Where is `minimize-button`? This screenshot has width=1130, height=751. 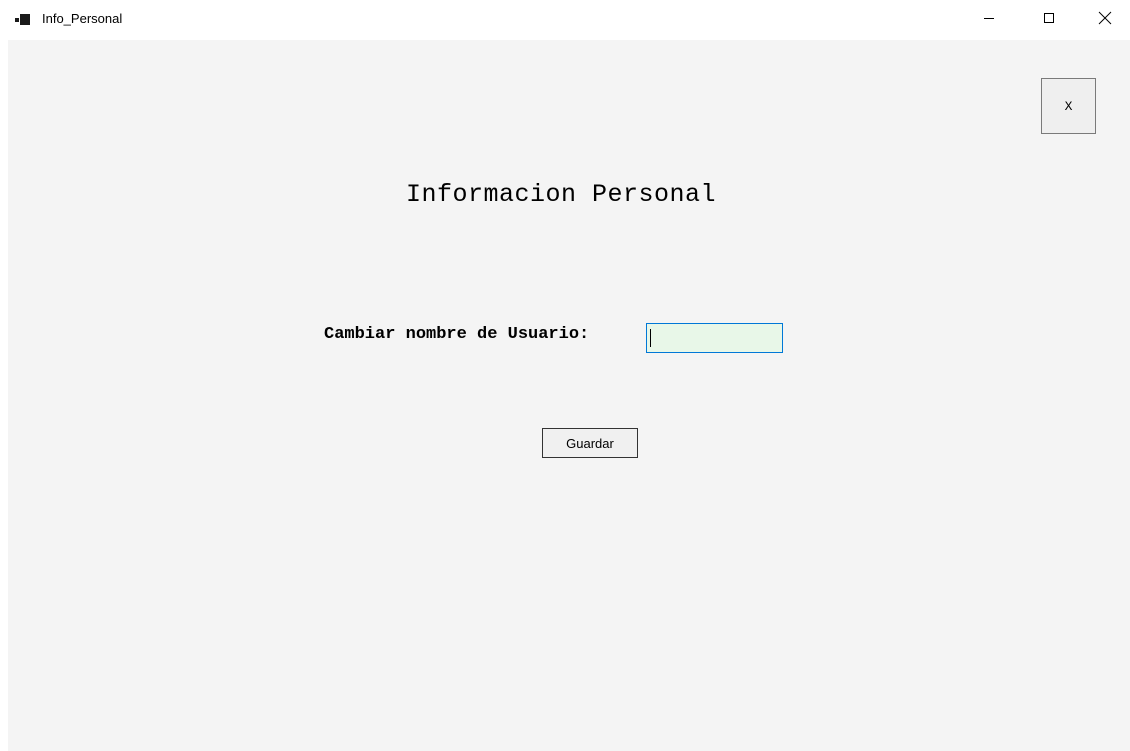 minimize-button is located at coordinates (989, 20).